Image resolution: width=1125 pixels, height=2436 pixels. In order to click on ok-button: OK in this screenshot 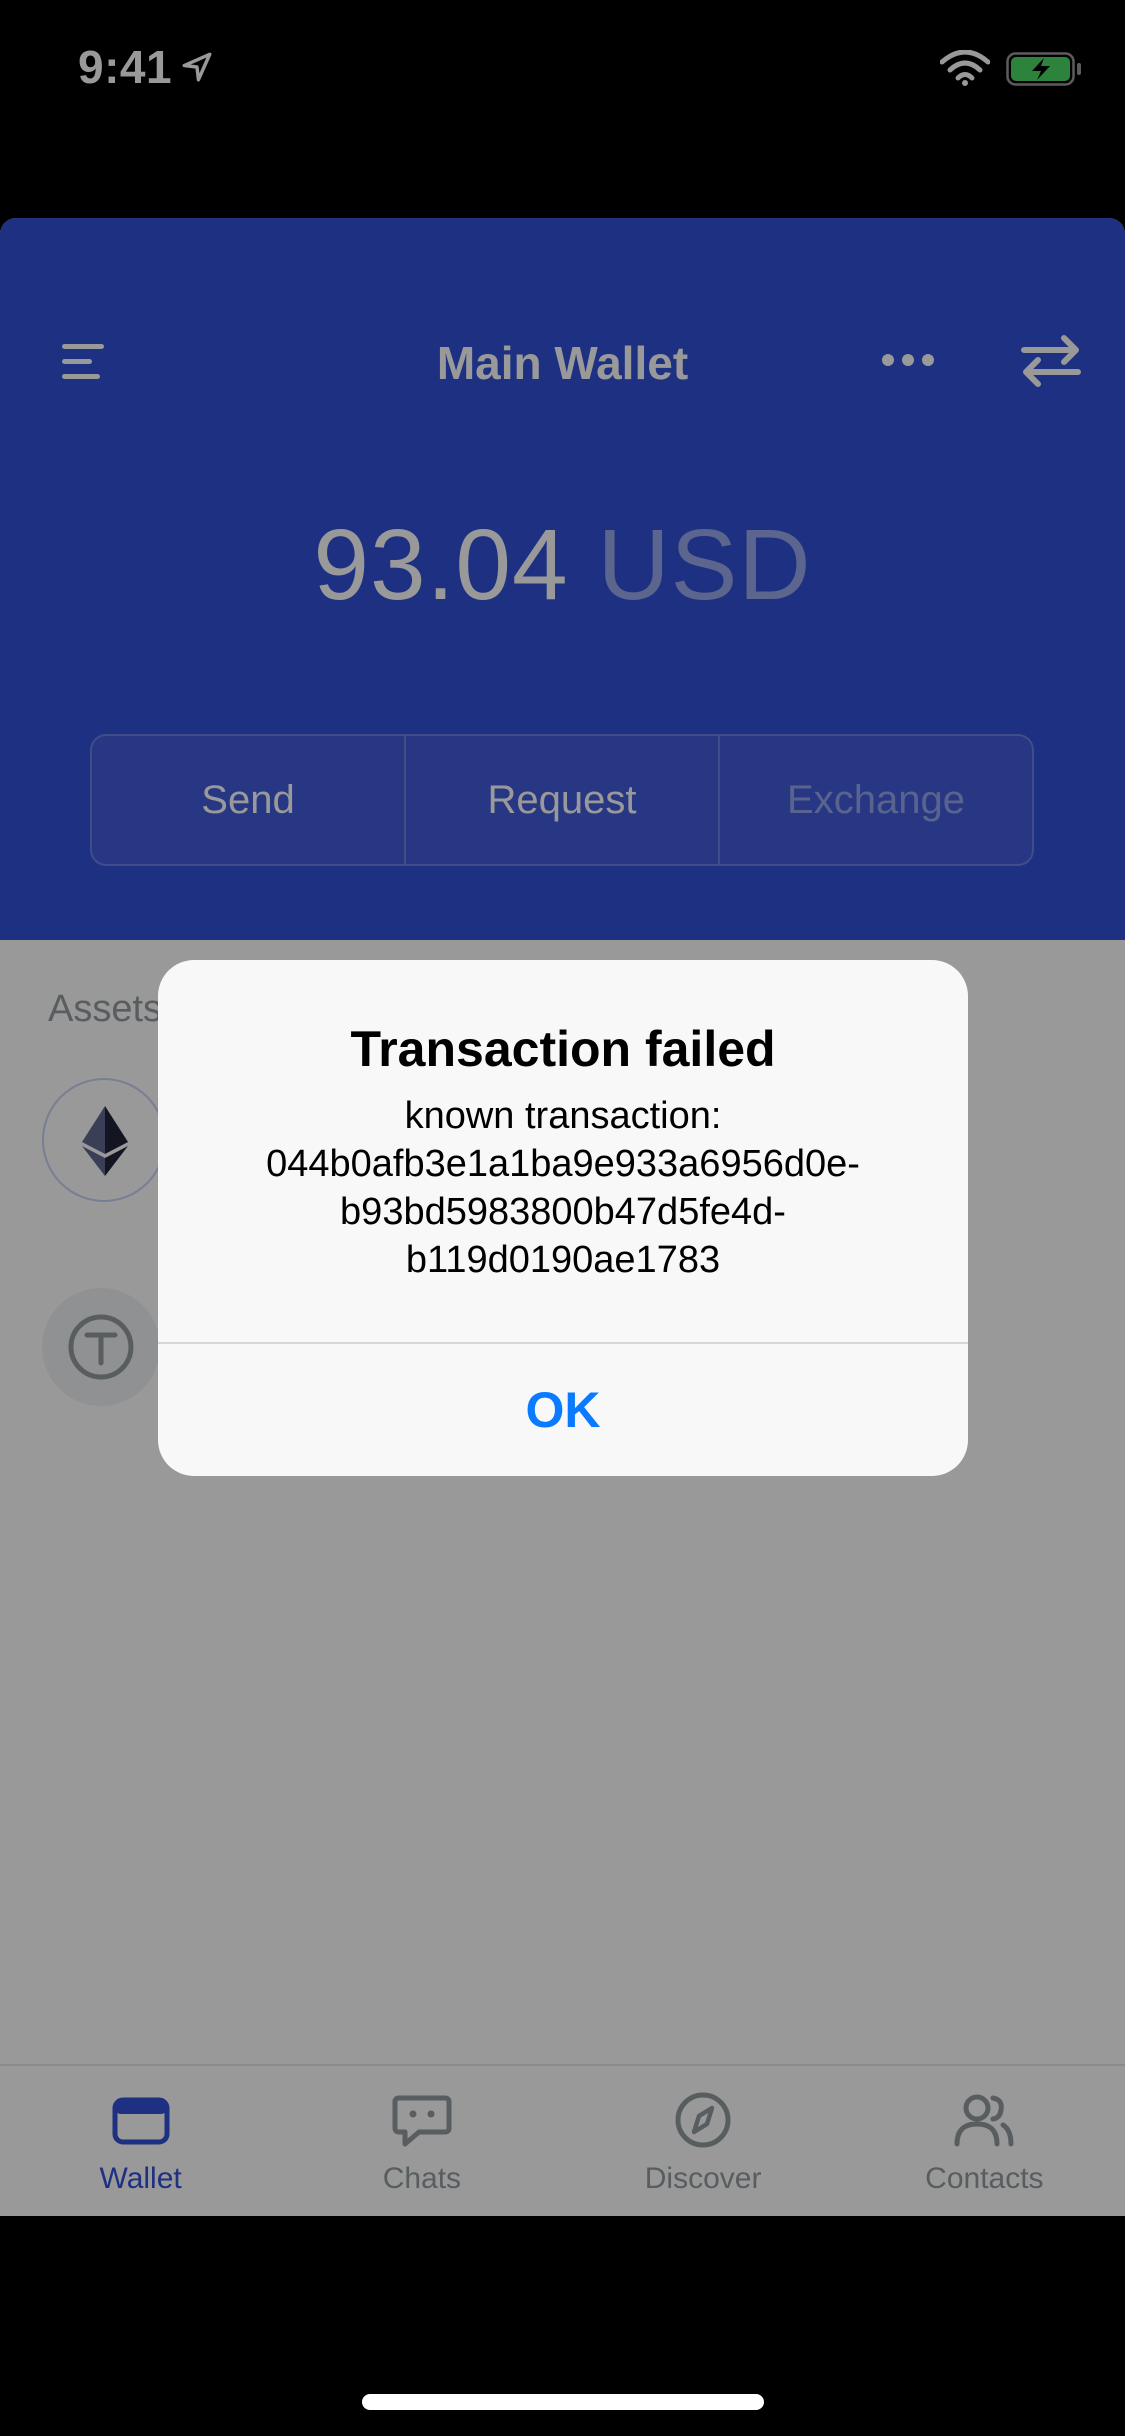, I will do `click(563, 1410)`.